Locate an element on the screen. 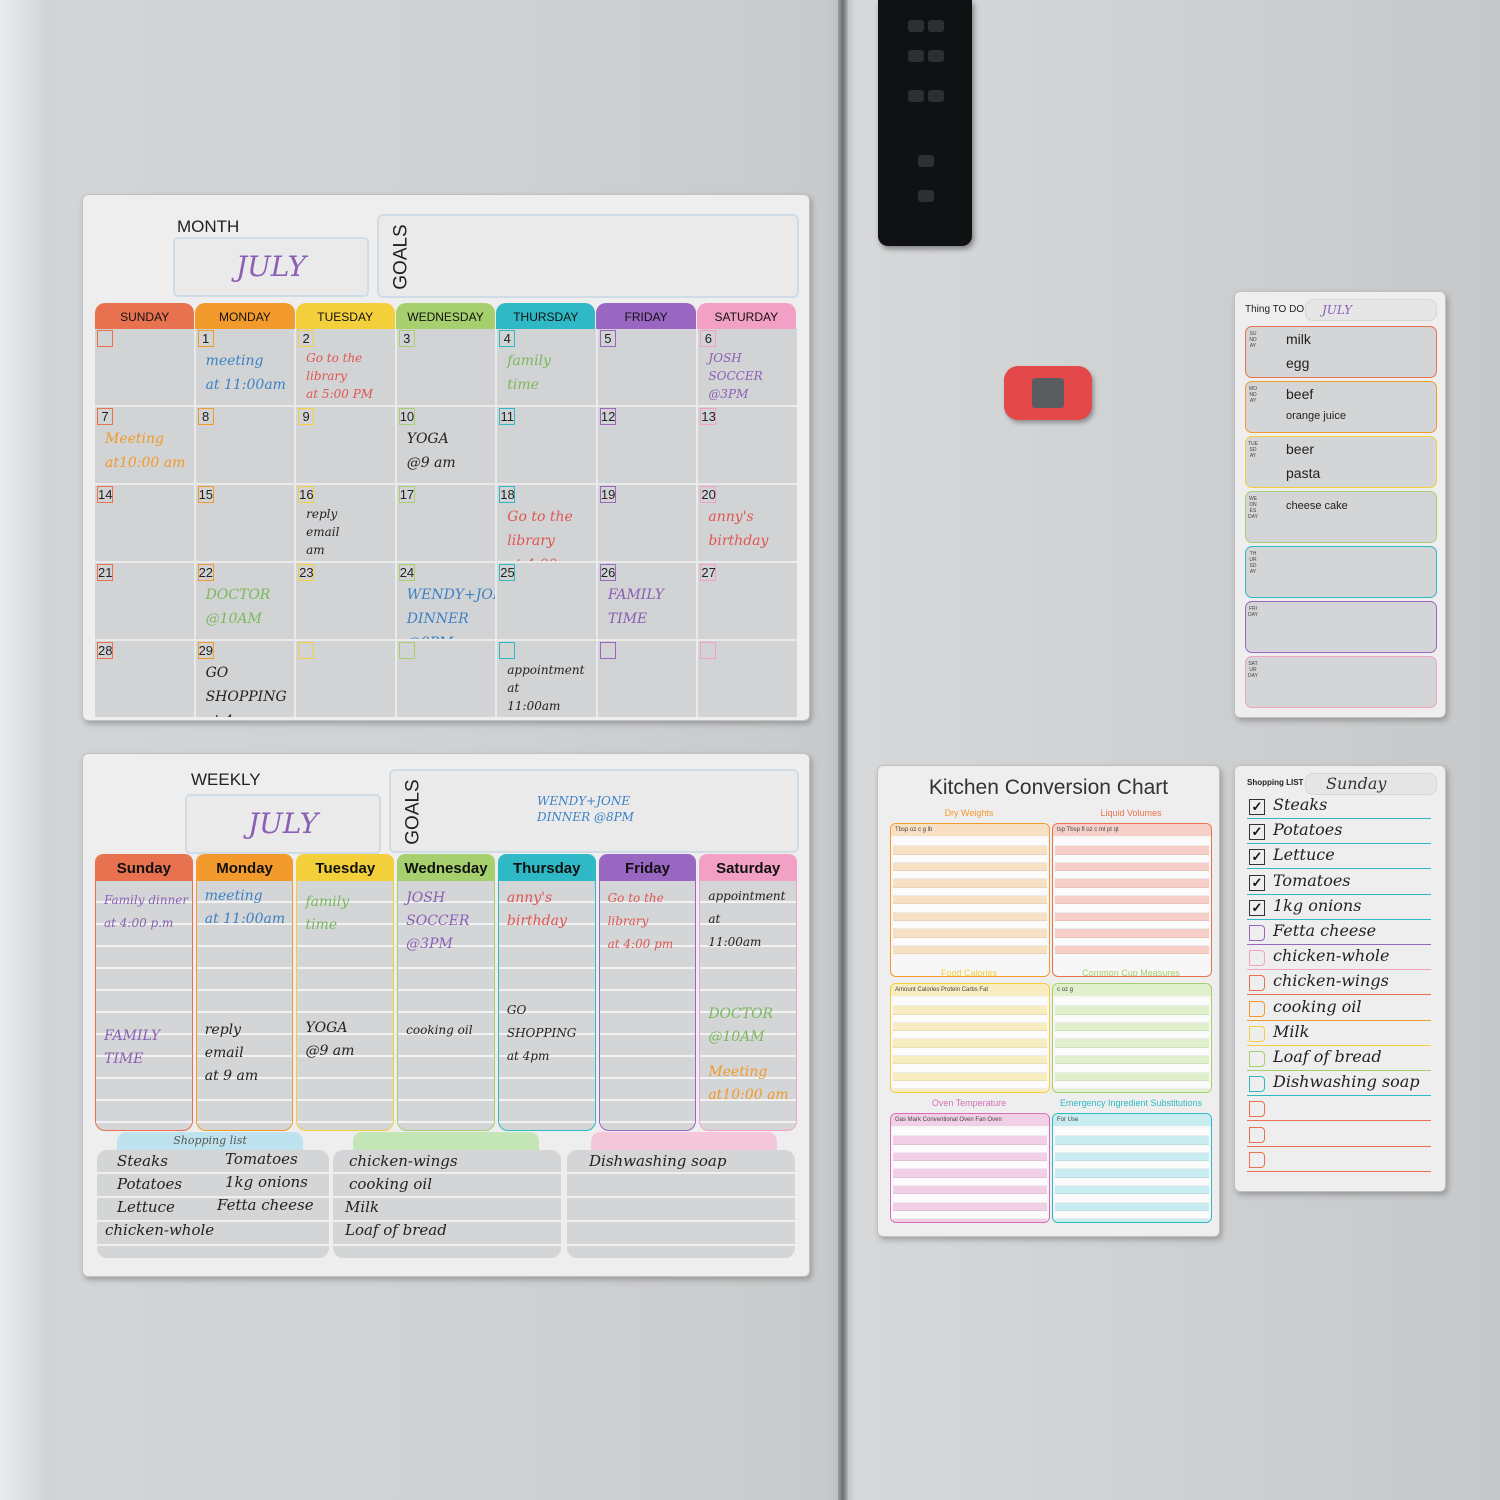 The height and width of the screenshot is (1500, 1500). weekly-column-sunday: Sunday Family dinner at 4:00 p.m FAMILY TIME is located at coordinates (144, 992).